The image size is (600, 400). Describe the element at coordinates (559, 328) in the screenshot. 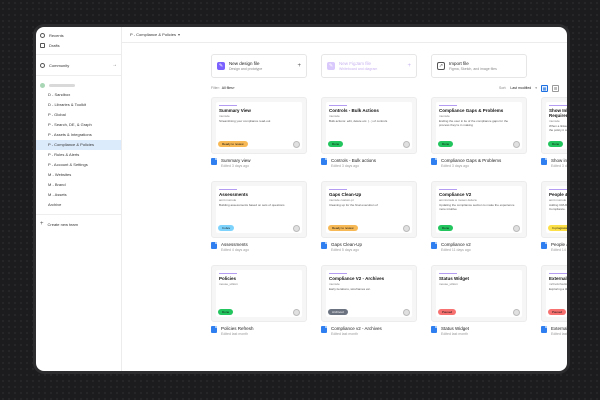

I see `file-name: External Compliance Status Page` at that location.